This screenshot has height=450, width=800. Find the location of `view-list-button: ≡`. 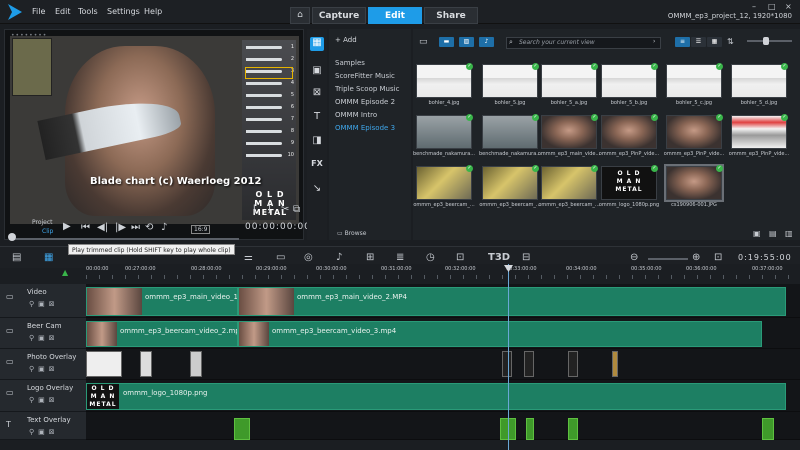

view-list-button: ≡ is located at coordinates (682, 42).